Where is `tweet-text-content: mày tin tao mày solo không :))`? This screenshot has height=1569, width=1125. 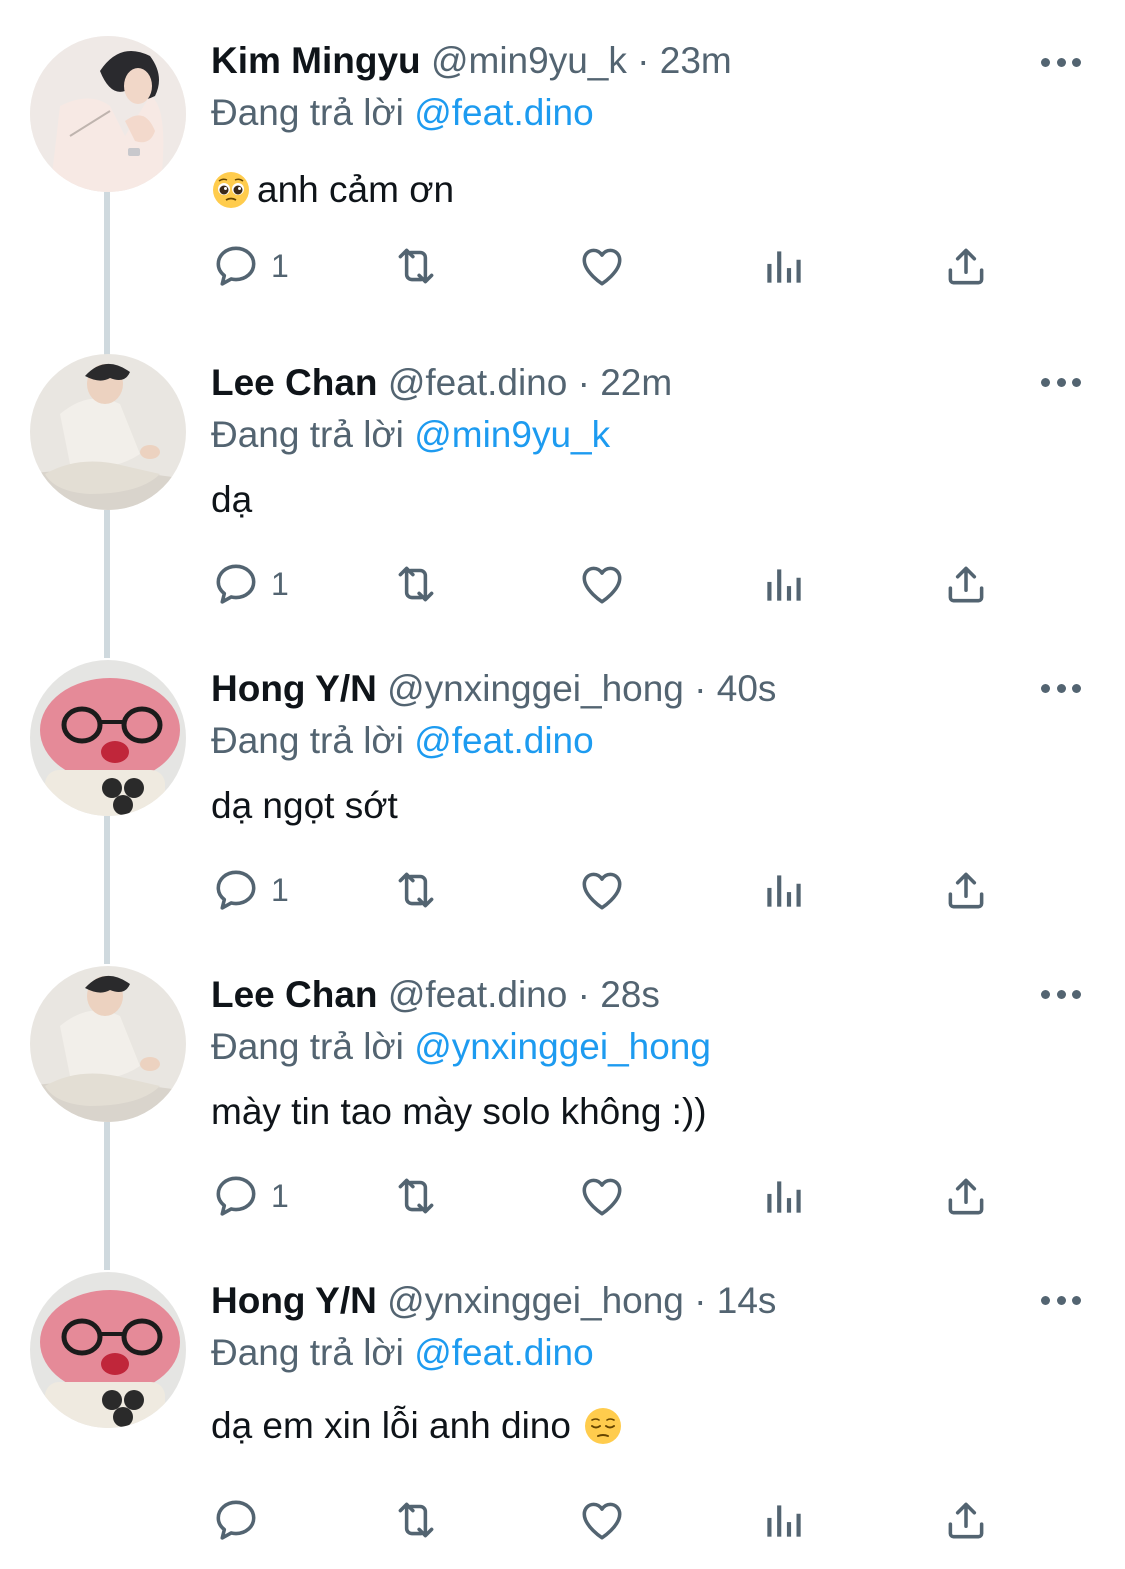
tweet-text-content: mày tin tao mày solo không :)) is located at coordinates (459, 1111).